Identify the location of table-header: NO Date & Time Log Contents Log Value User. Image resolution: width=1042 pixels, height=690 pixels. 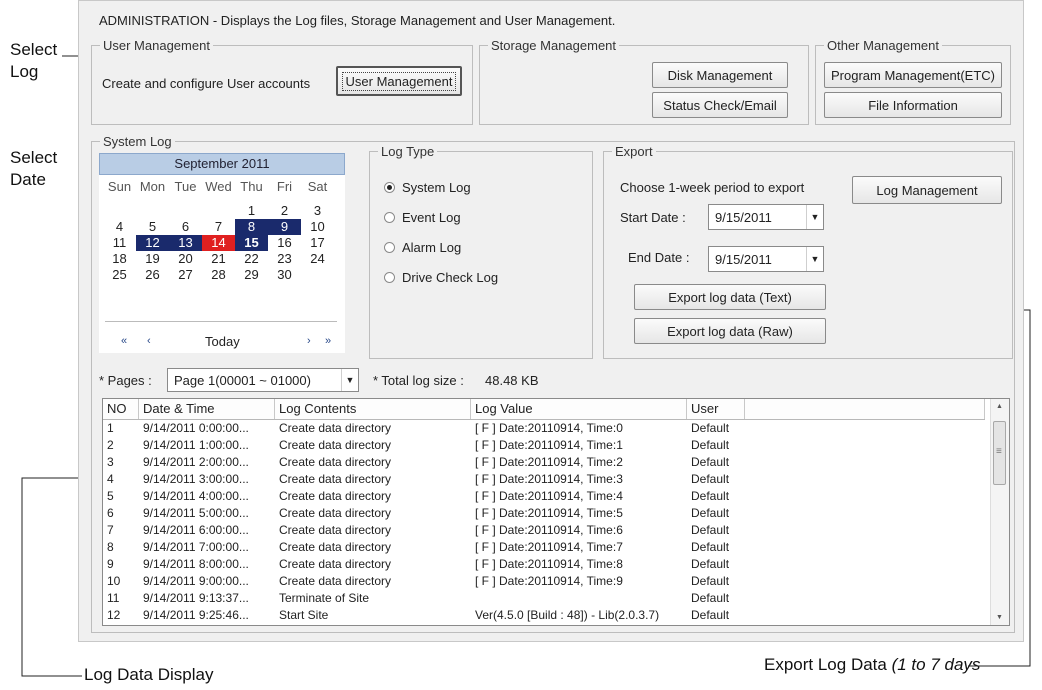
(544, 409).